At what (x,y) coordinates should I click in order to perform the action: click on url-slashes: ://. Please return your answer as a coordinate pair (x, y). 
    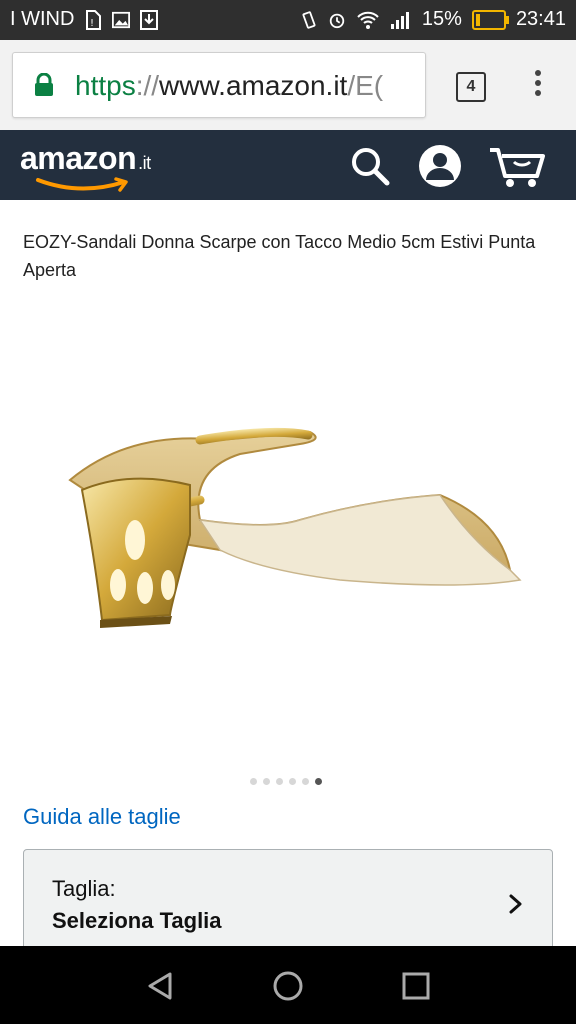
    Looking at the image, I should click on (147, 85).